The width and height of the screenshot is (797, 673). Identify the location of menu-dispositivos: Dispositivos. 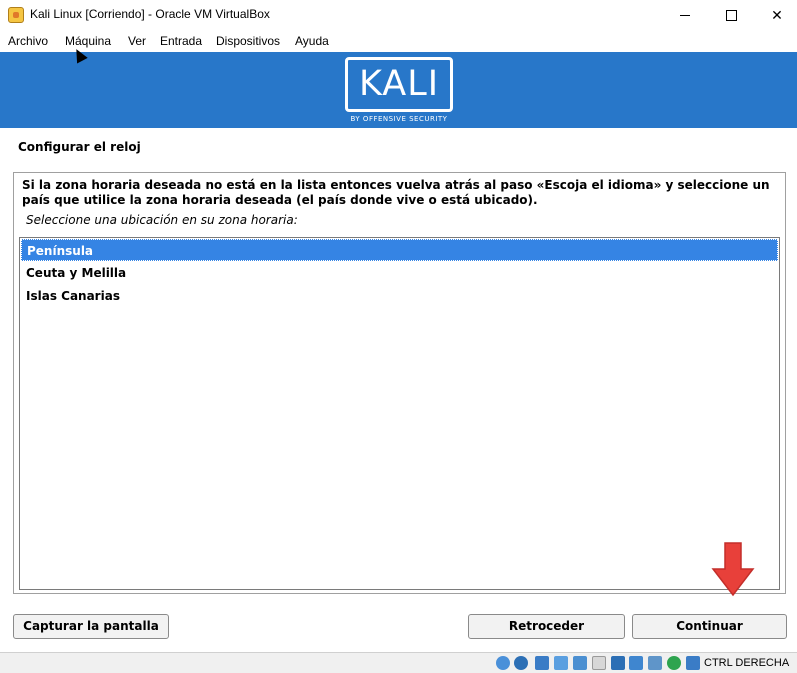
(248, 41).